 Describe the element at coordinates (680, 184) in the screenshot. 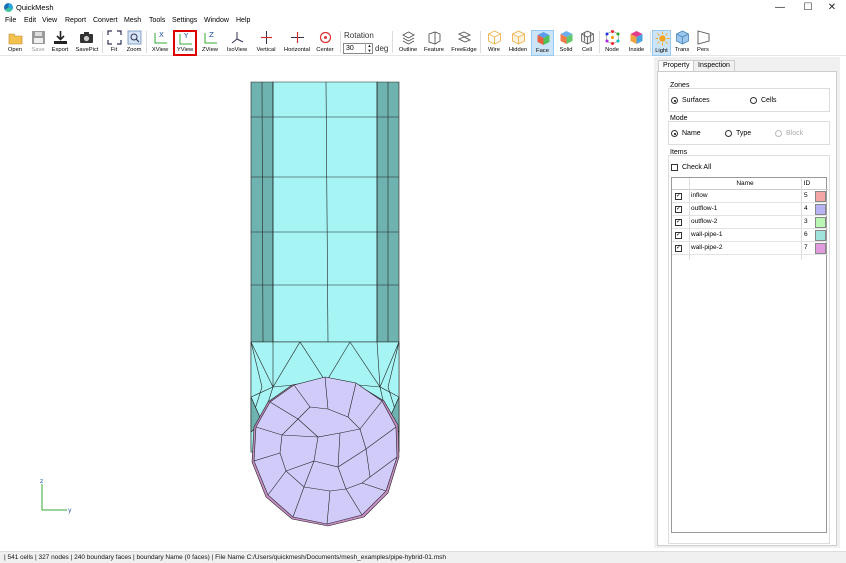

I see `table-header-check` at that location.